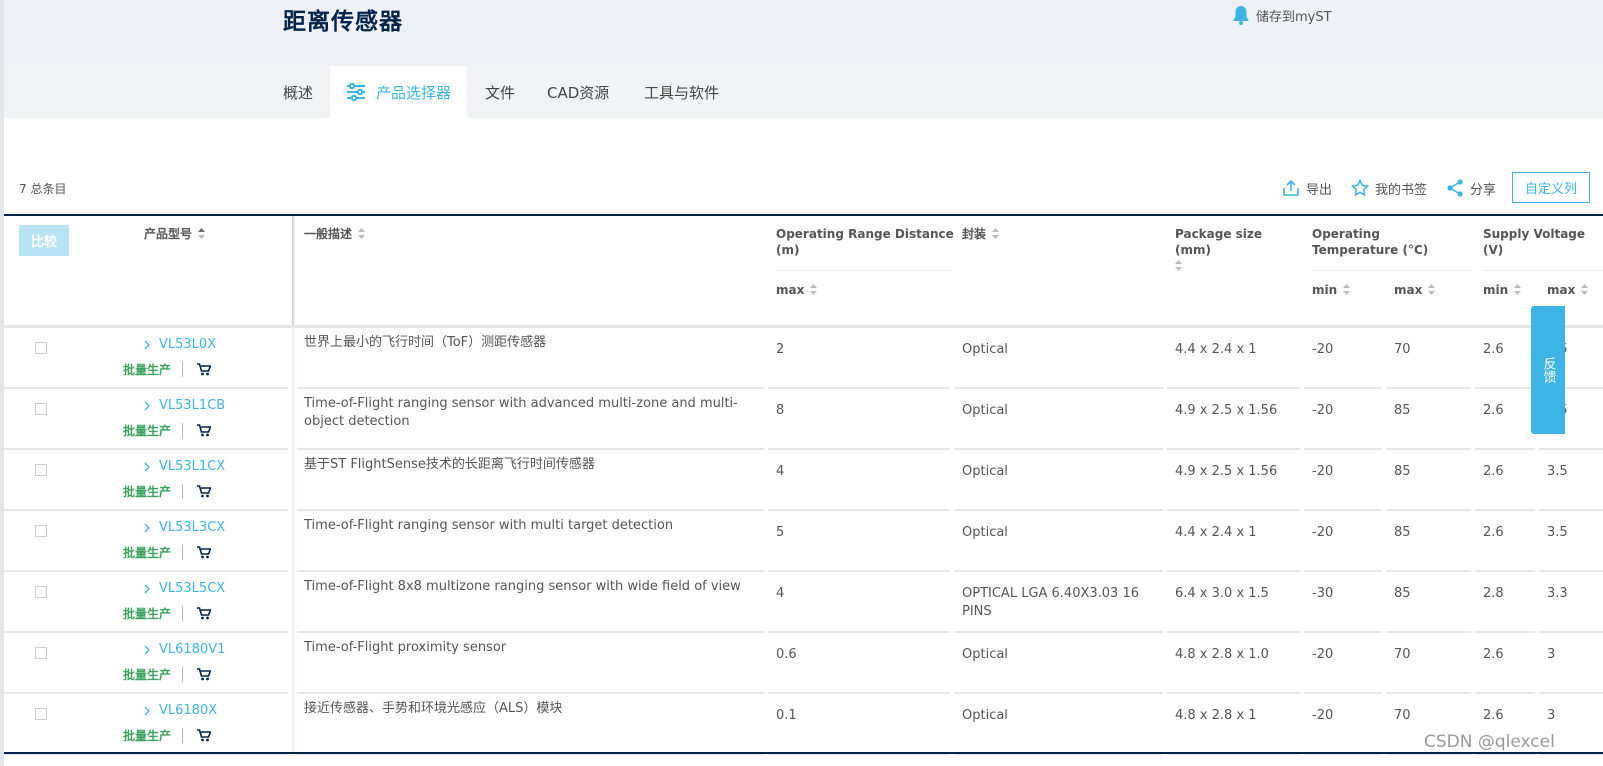 The image size is (1603, 766). What do you see at coordinates (425, 342) in the screenshot?
I see `cell-description: 世界上最小的飞行时间（ToF）测距传感器` at bounding box center [425, 342].